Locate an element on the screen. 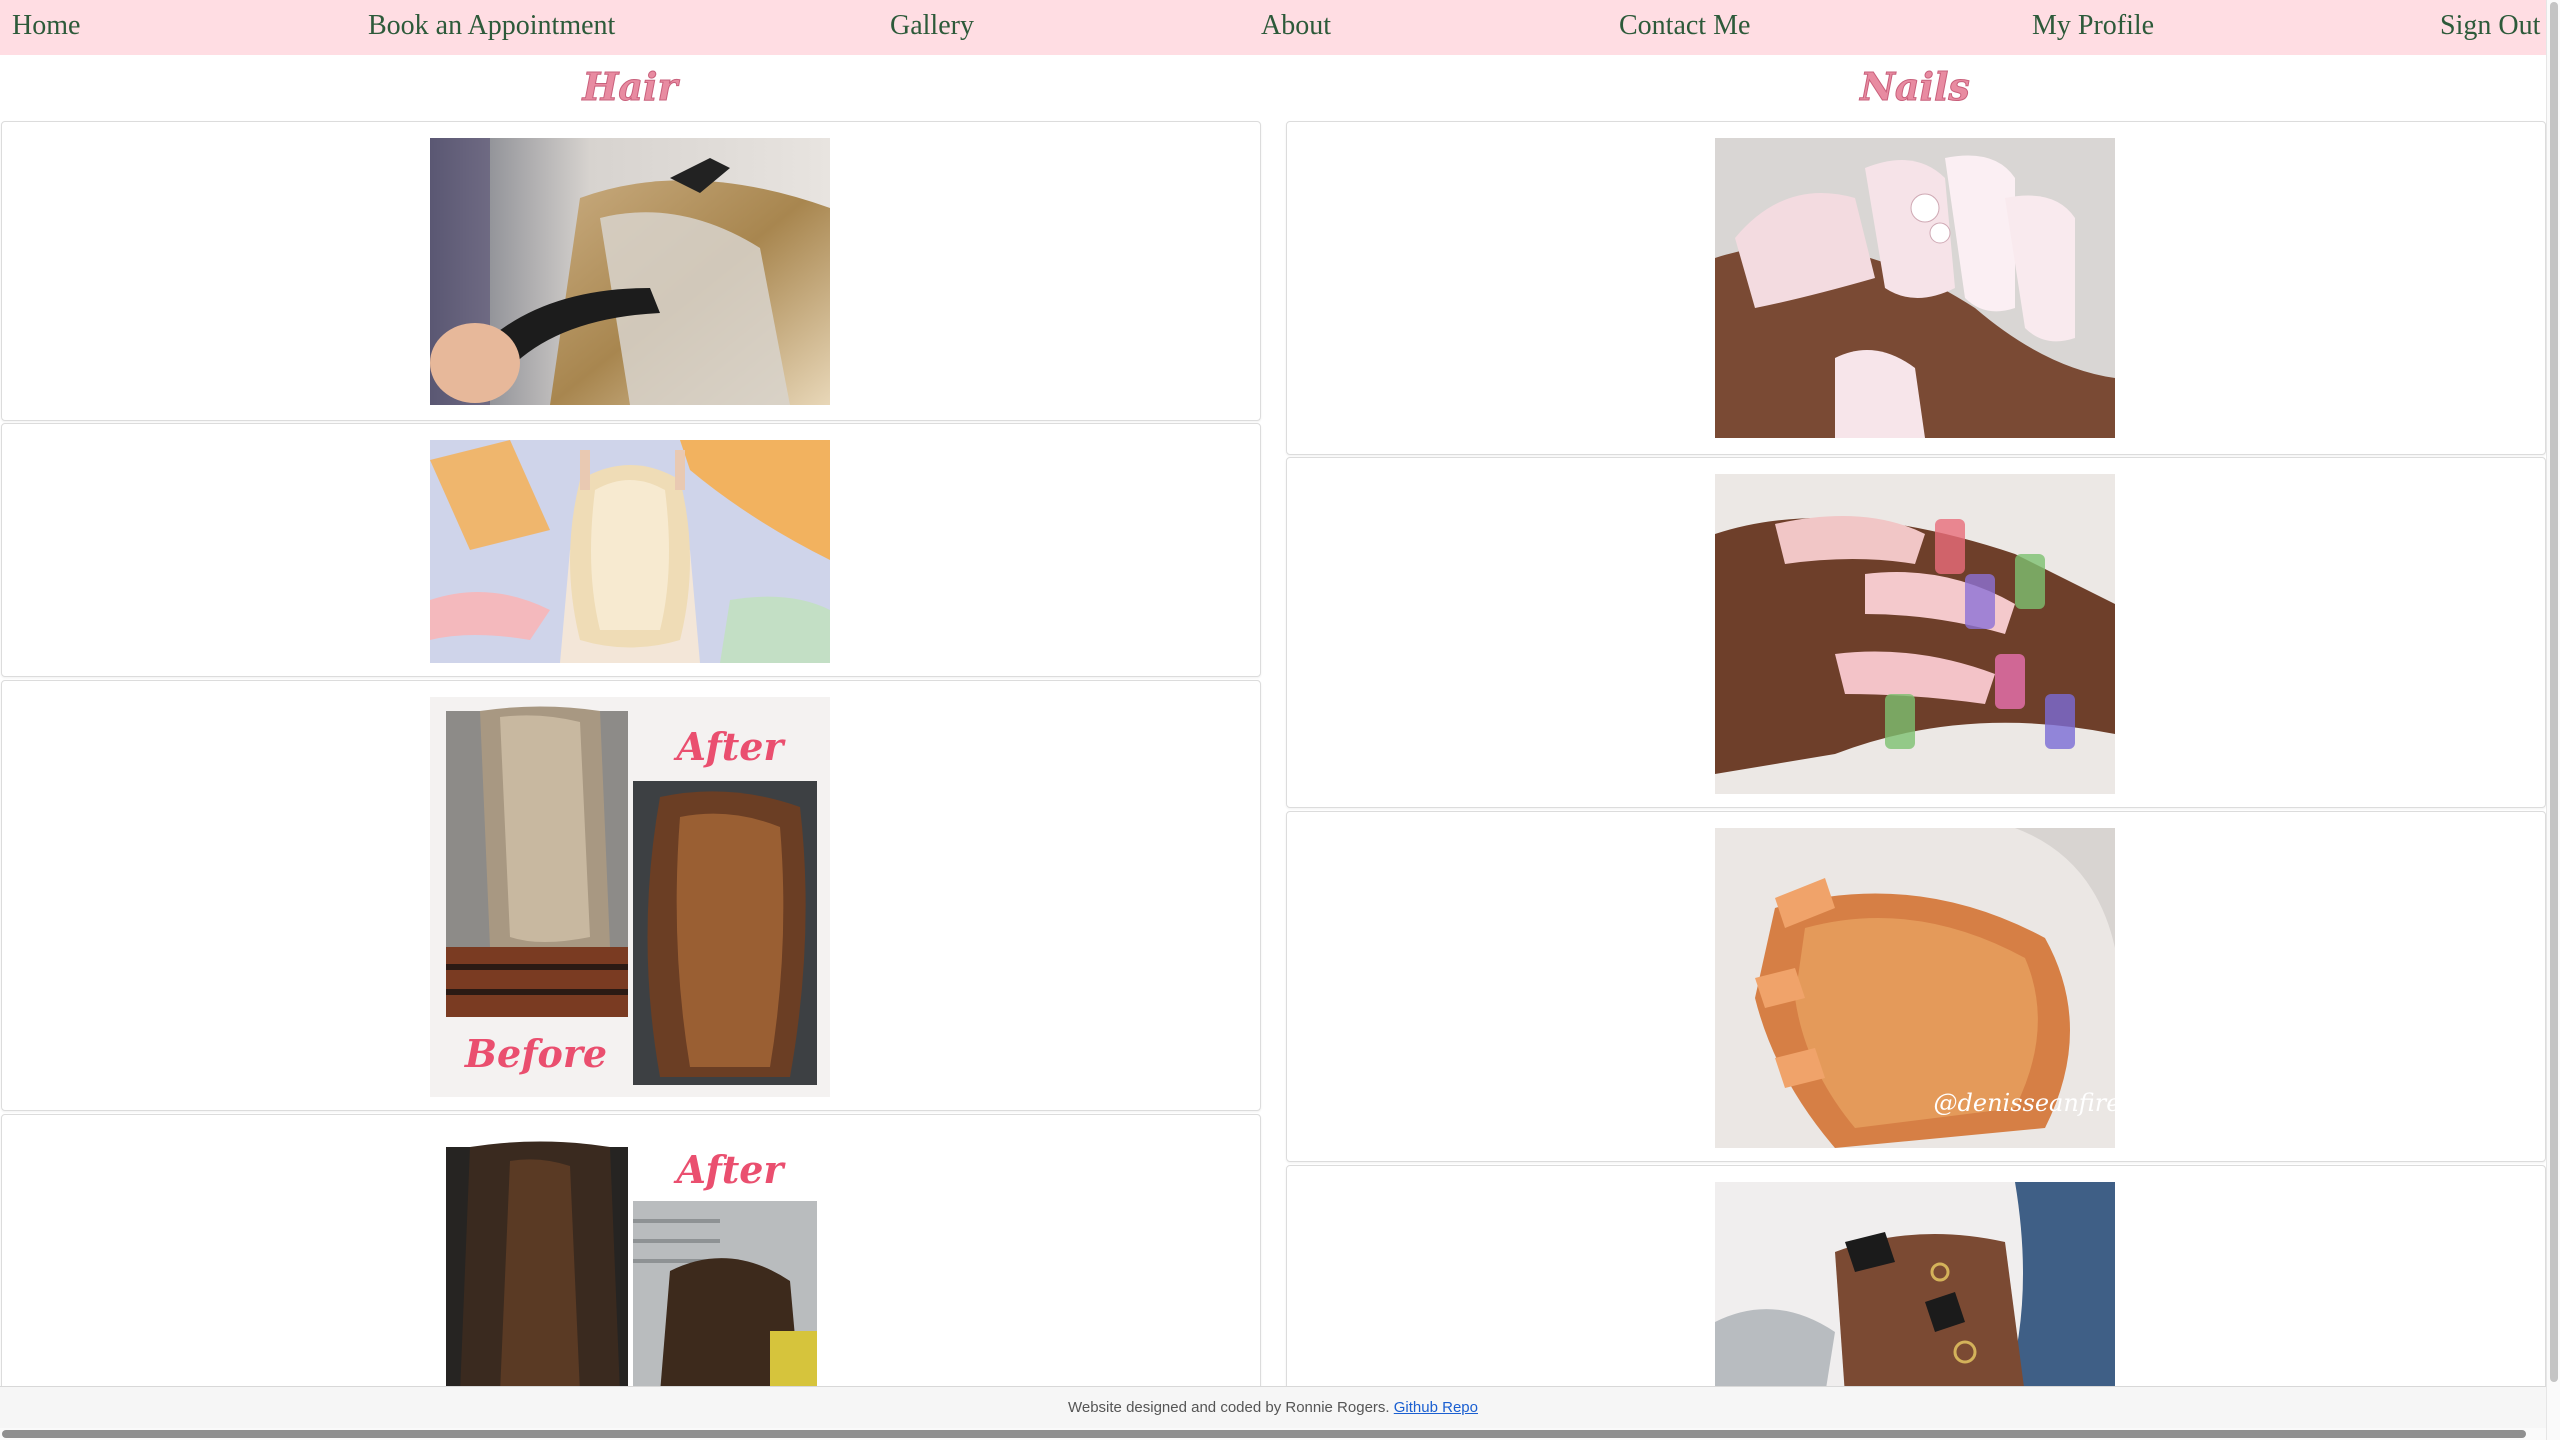 This screenshot has width=2560, height=1440. hair-photo-blonde-waves is located at coordinates (630, 551).